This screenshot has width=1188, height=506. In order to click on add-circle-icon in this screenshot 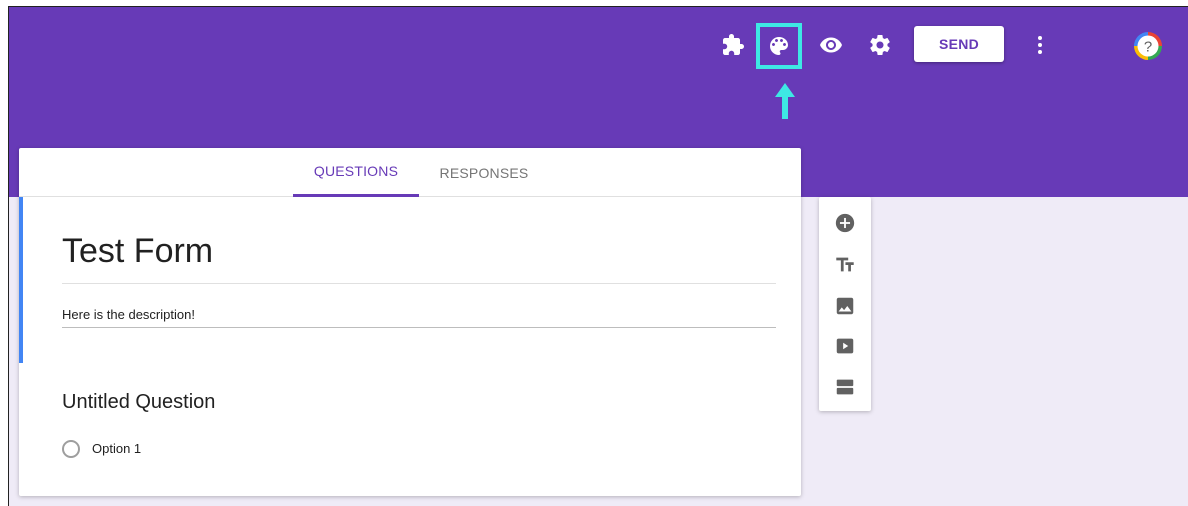, I will do `click(845, 223)`.